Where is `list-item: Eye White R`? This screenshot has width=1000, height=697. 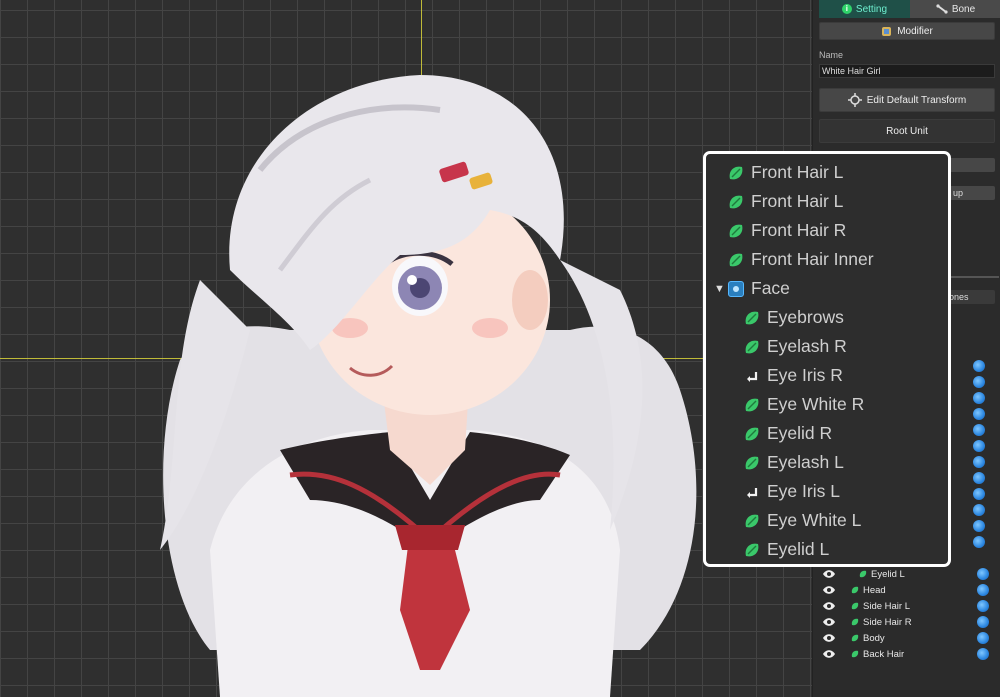 list-item: Eye White R is located at coordinates (804, 404).